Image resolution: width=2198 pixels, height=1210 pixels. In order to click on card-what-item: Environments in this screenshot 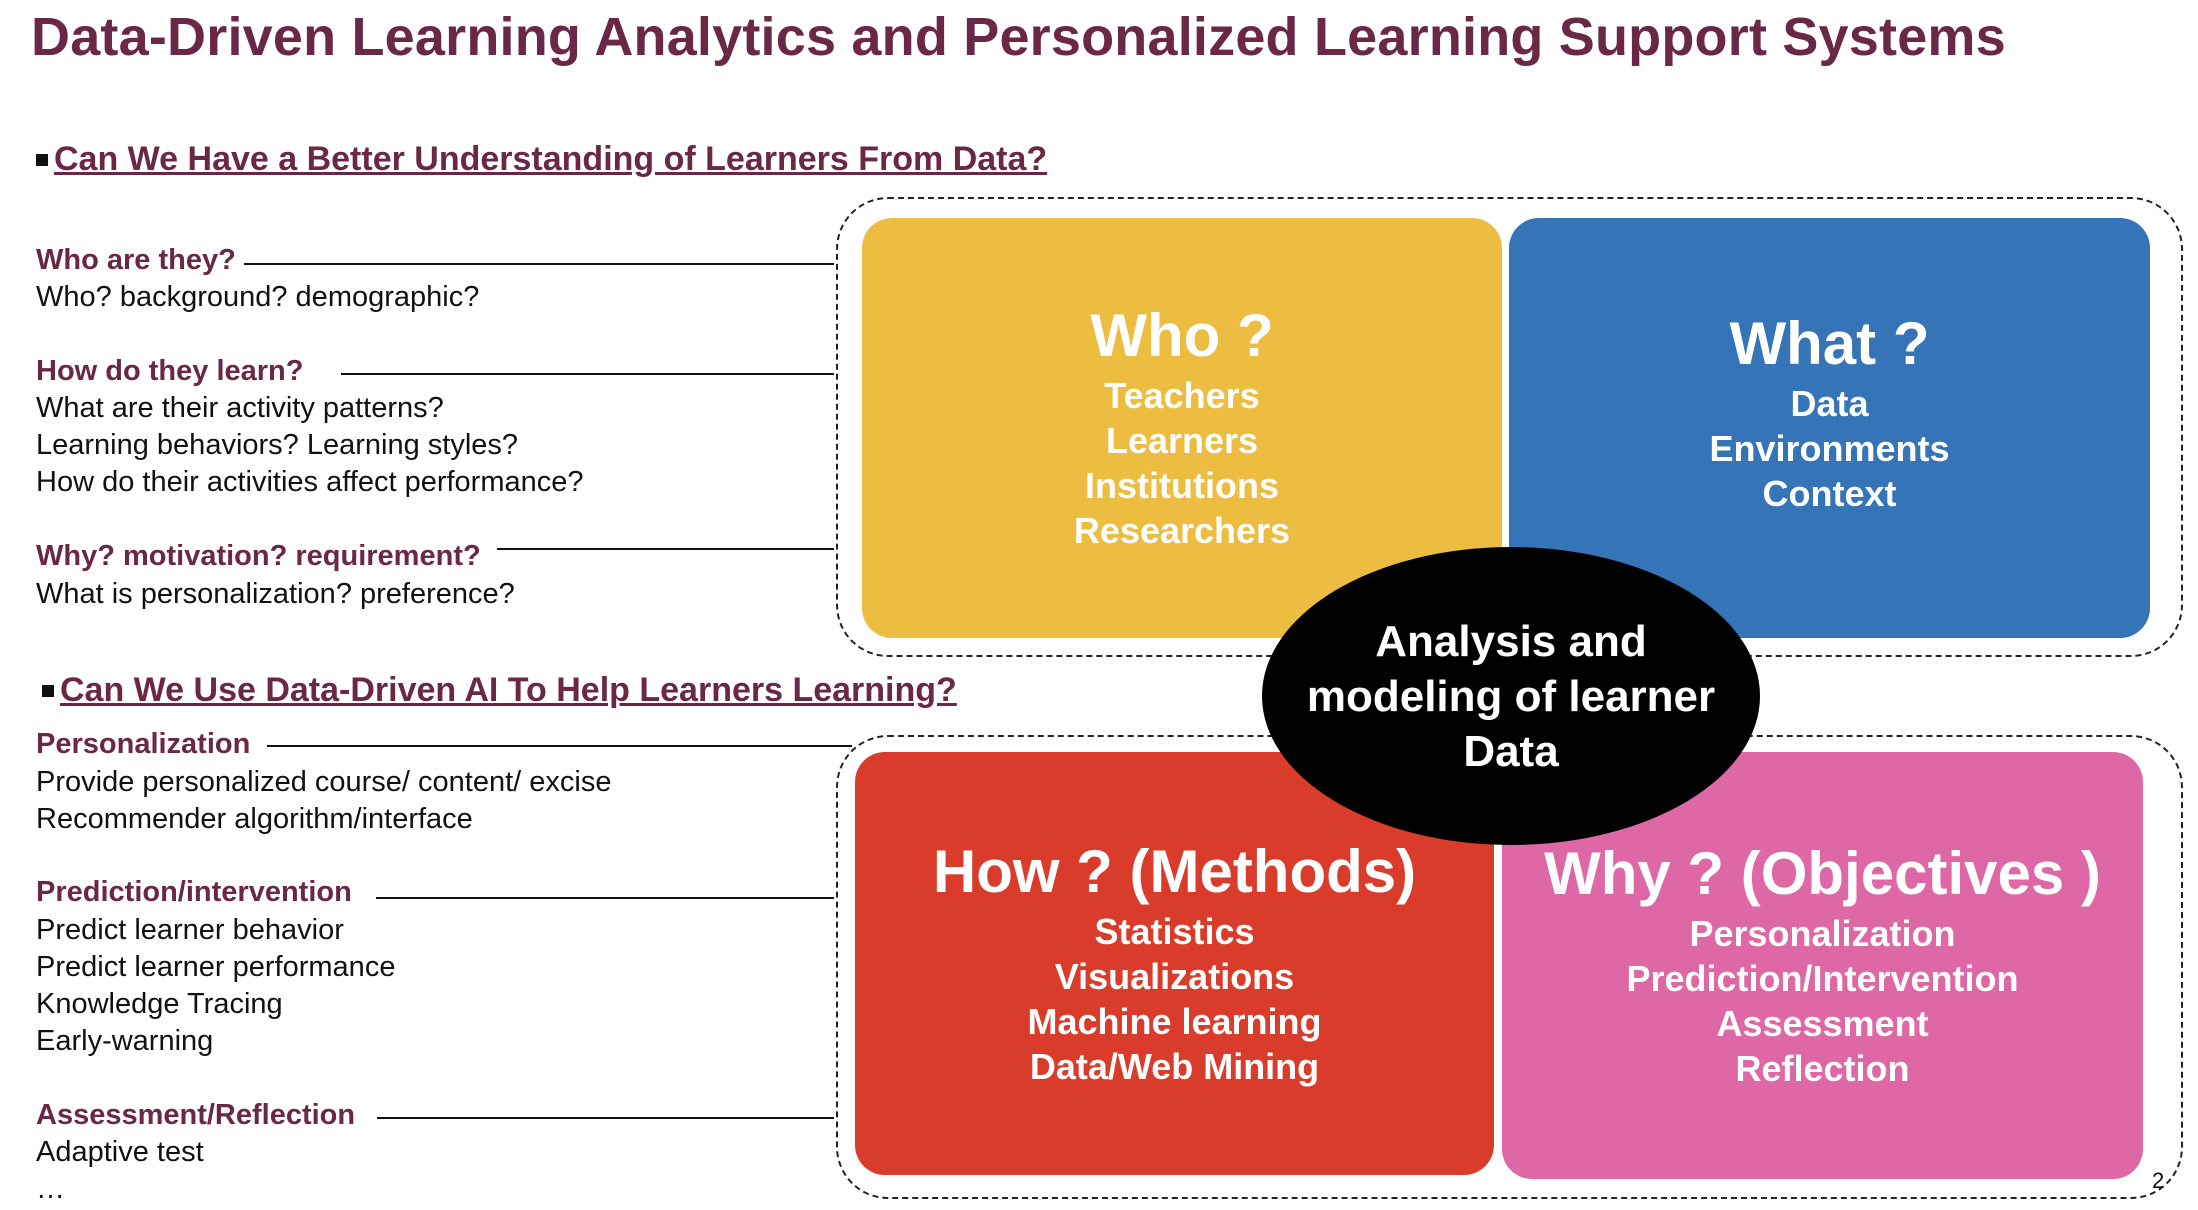, I will do `click(1829, 448)`.